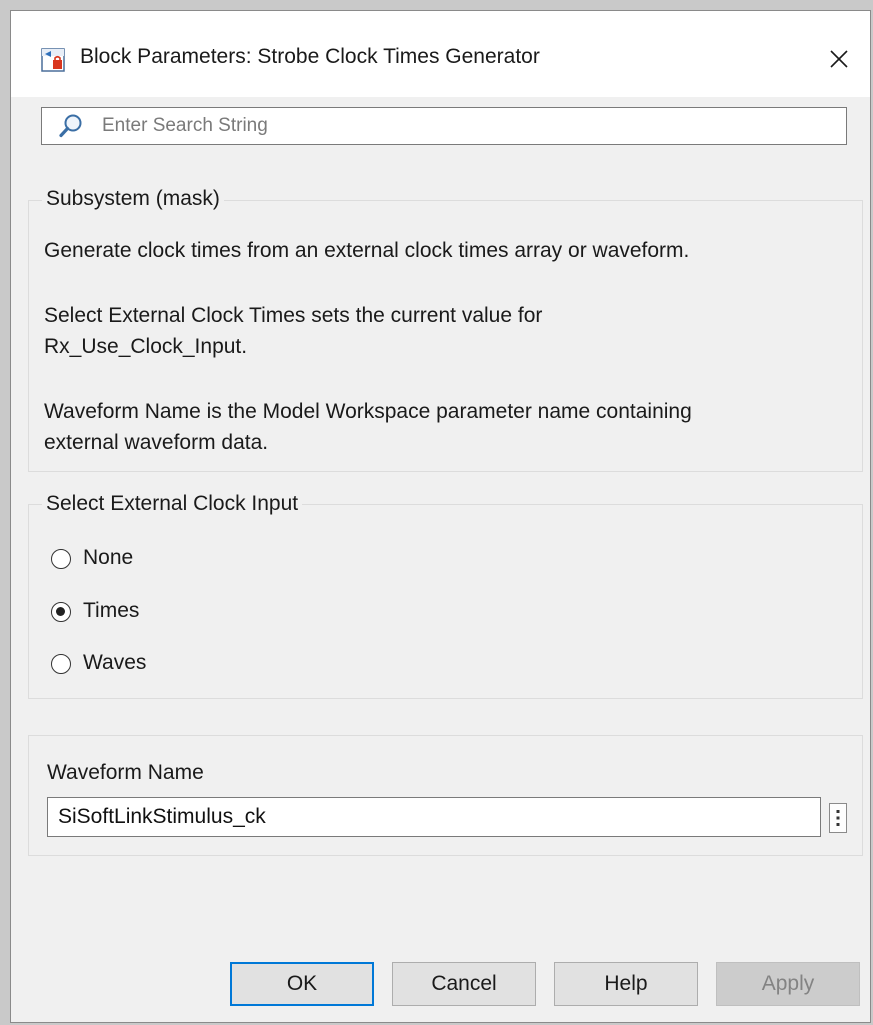  I want to click on cancel-button: Cancel, so click(464, 984).